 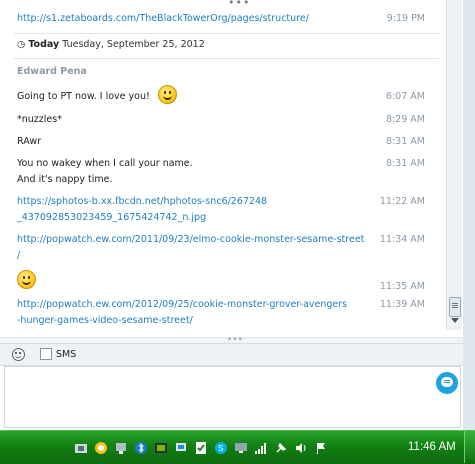 I want to click on date-full: Tuesday, September 25, 2012, so click(x=133, y=44).